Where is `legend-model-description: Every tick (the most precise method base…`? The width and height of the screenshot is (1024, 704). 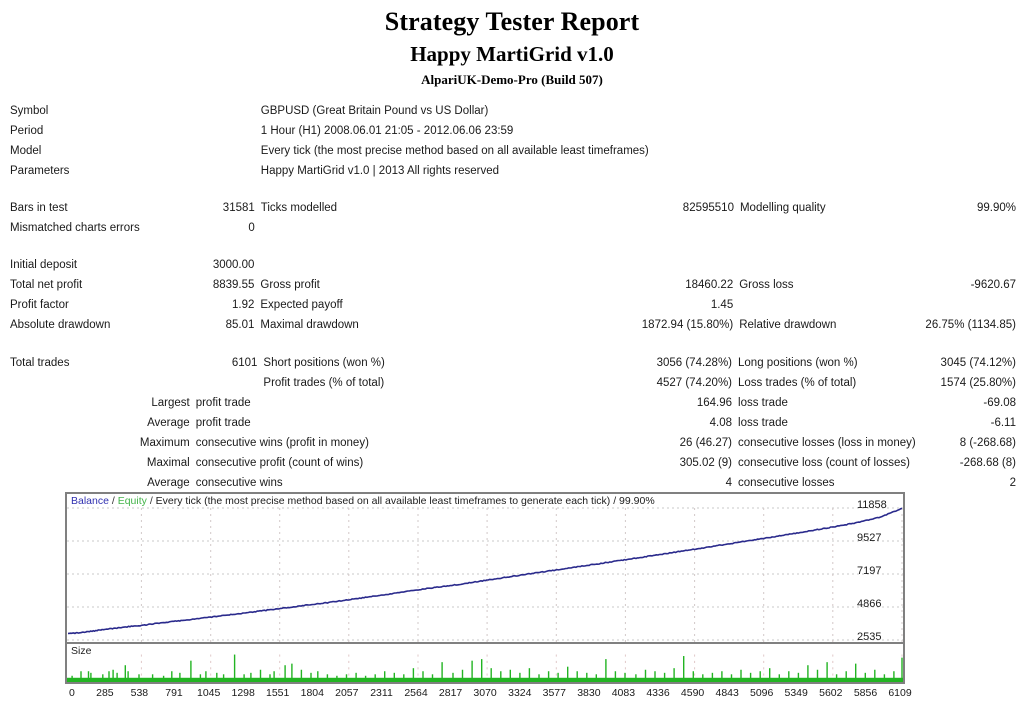 legend-model-description: Every tick (the most precise method base… is located at coordinates (405, 501).